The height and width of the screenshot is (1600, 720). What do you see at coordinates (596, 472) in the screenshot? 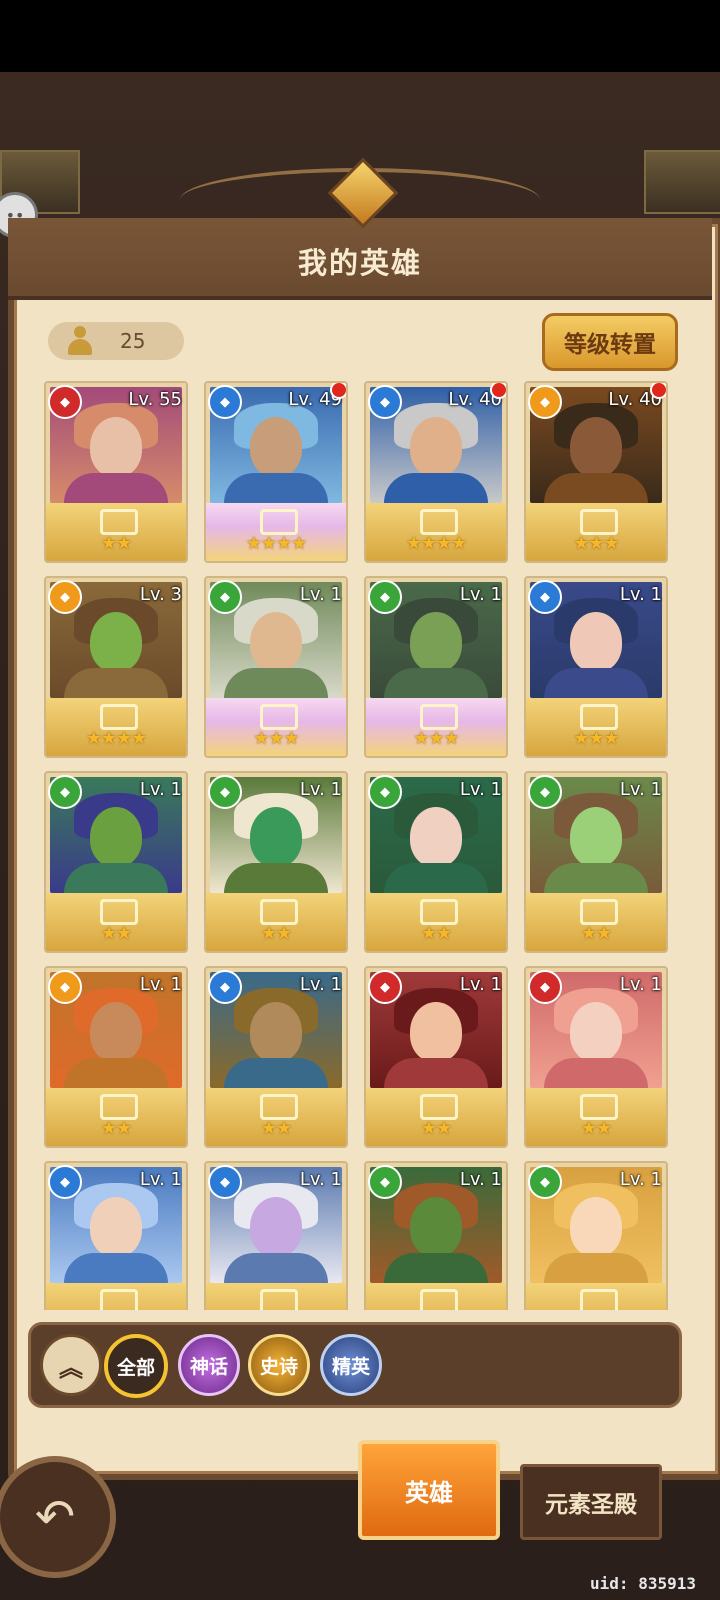
I see `hero-card: ★★★ ◆ Lv. 40` at bounding box center [596, 472].